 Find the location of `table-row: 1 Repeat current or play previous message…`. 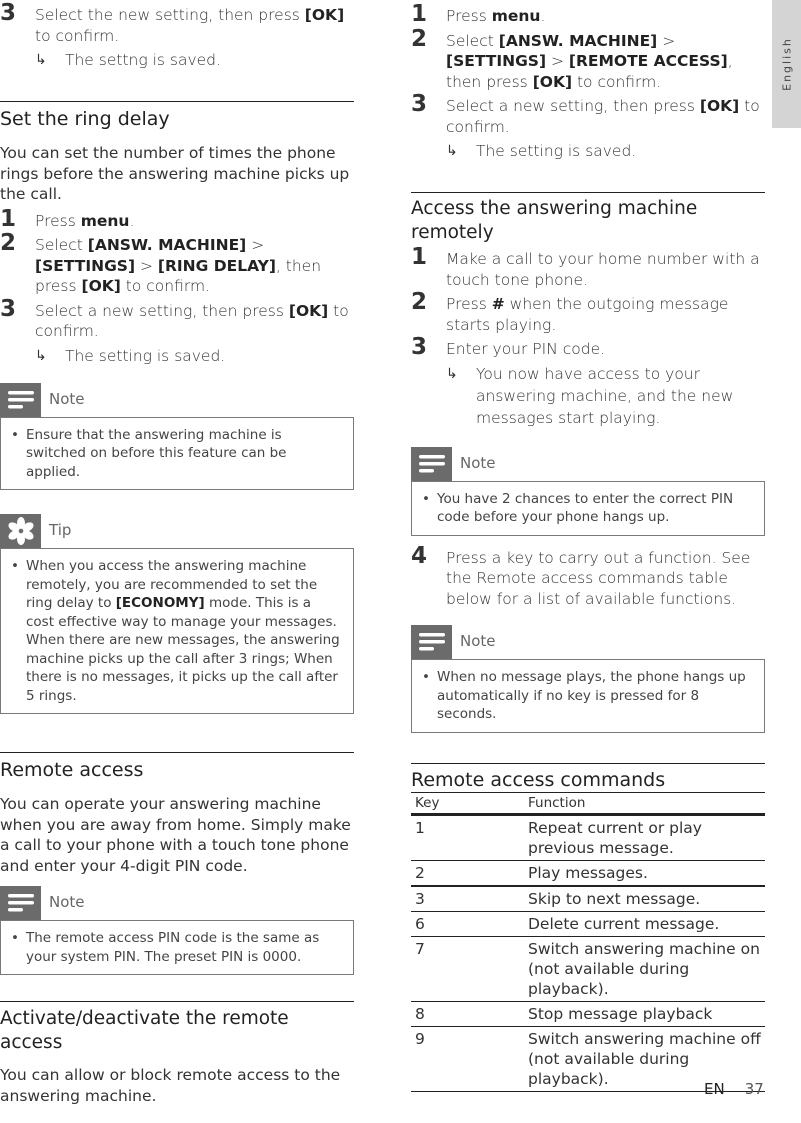

table-row: 1 Repeat current or play previous message… is located at coordinates (588, 837).